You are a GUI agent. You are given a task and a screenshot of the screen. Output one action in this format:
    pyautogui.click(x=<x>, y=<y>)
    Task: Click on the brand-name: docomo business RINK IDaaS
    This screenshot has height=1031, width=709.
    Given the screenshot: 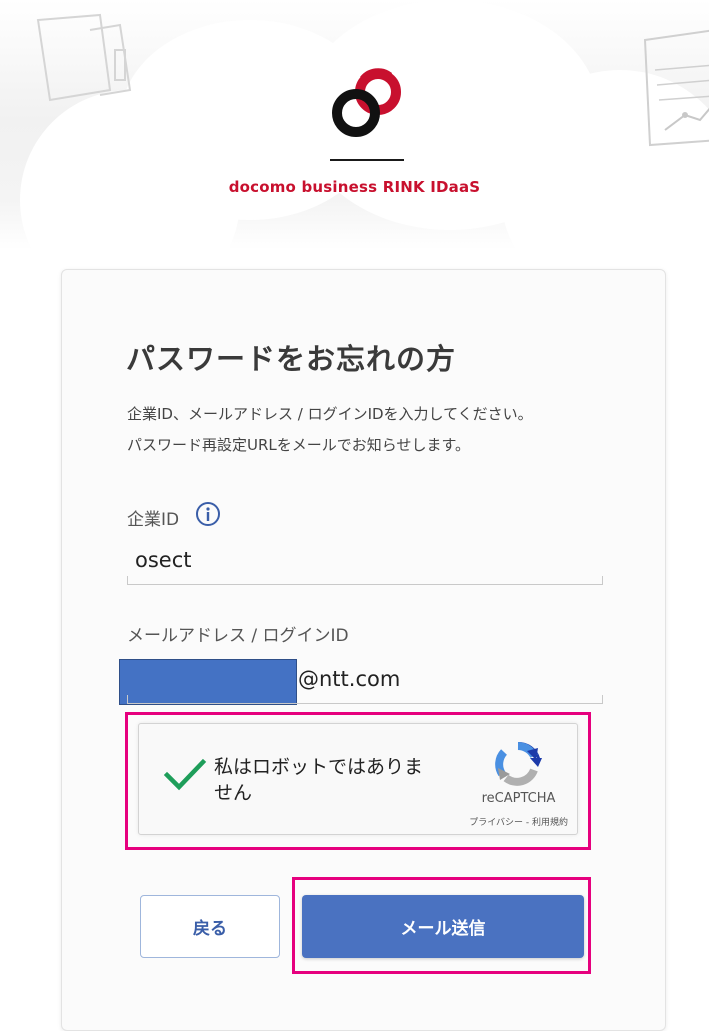 What is the action you would take?
    pyautogui.click(x=354, y=187)
    